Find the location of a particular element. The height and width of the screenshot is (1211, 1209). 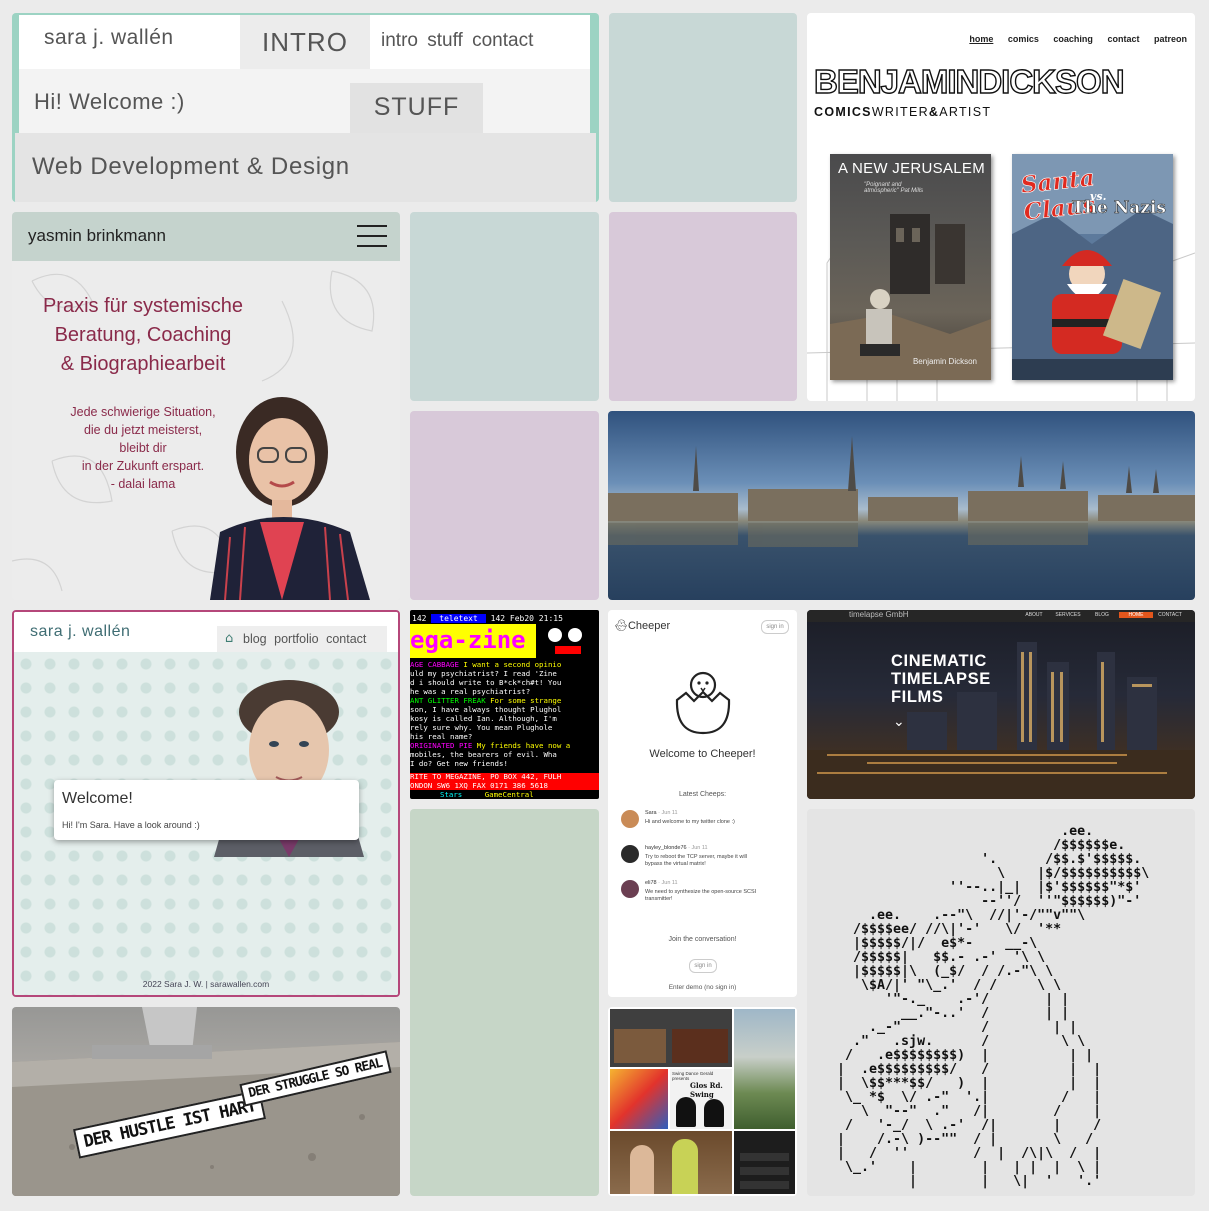

nav-intro: intro is located at coordinates (399, 40).